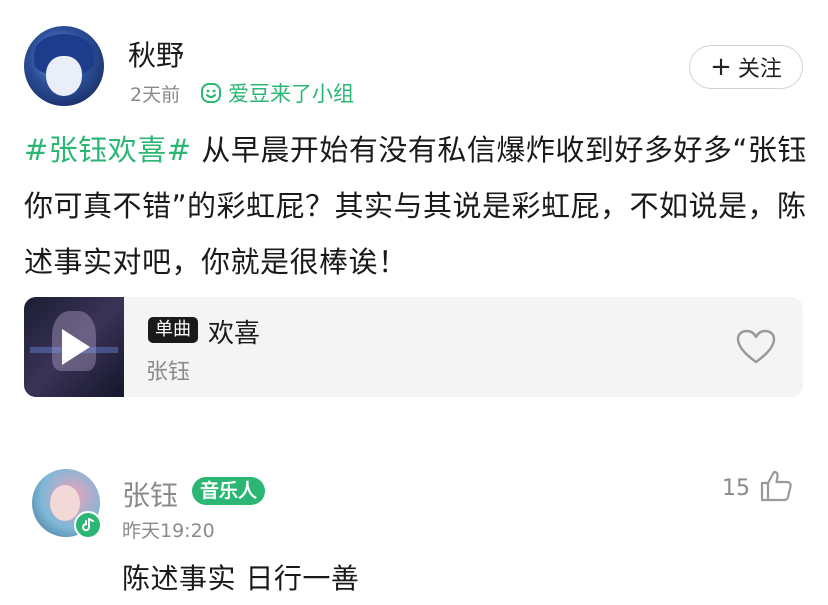 This screenshot has width=828, height=605. I want to click on play-icon, so click(76, 347).